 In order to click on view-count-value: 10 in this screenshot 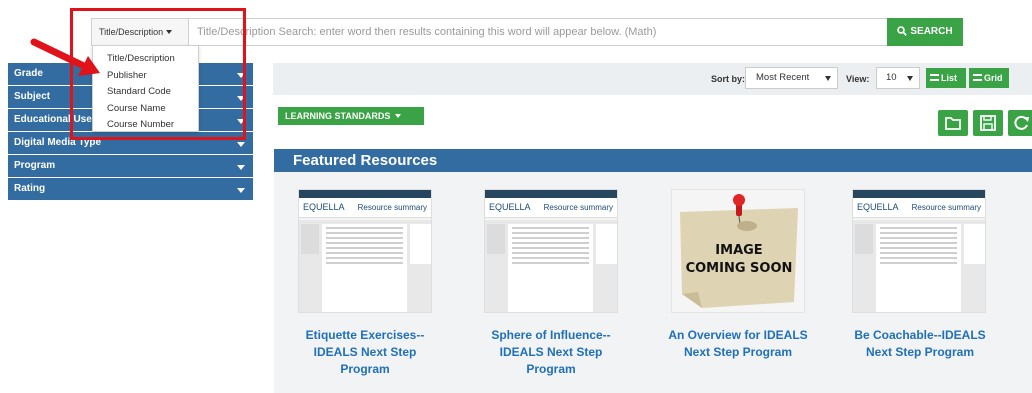, I will do `click(891, 77)`.